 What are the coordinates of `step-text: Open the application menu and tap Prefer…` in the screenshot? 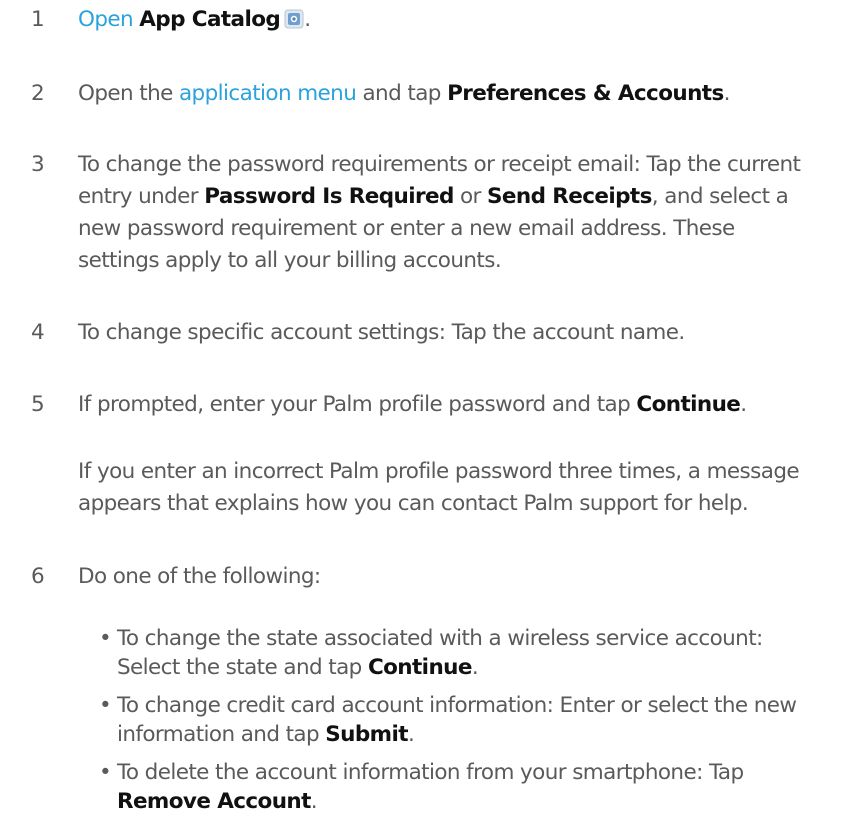 It's located at (404, 93).